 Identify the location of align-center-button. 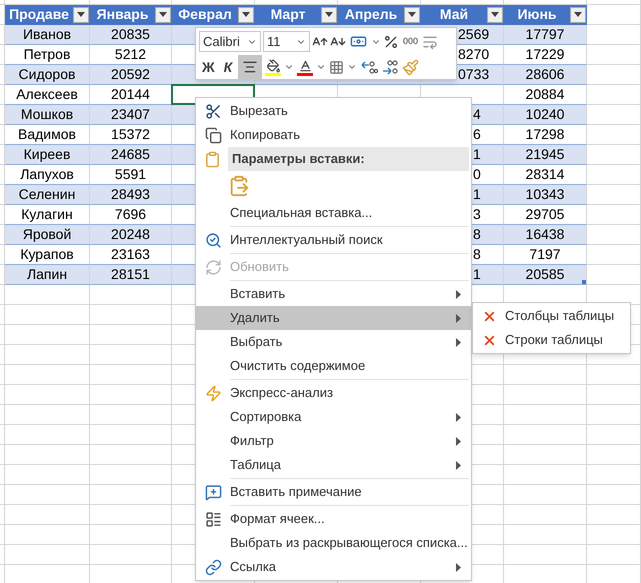
(250, 67).